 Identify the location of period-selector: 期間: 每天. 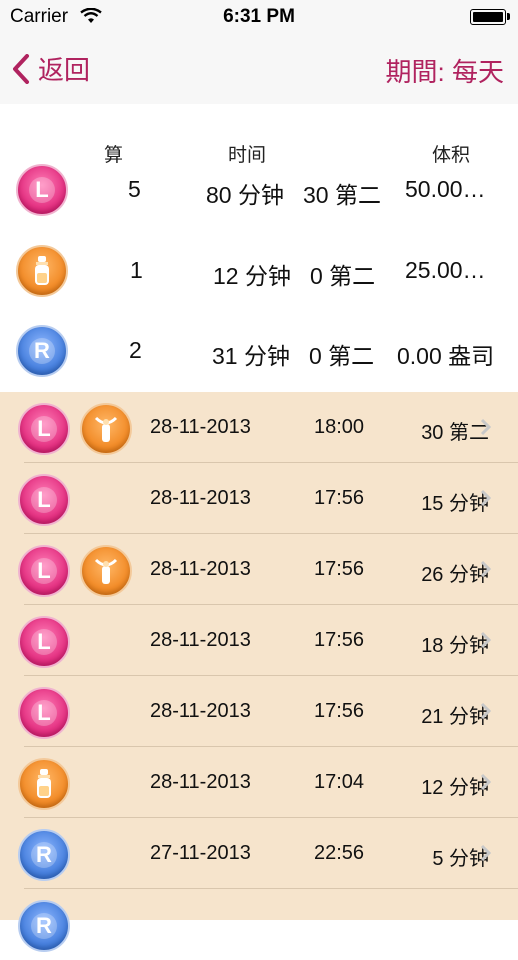
(445, 70).